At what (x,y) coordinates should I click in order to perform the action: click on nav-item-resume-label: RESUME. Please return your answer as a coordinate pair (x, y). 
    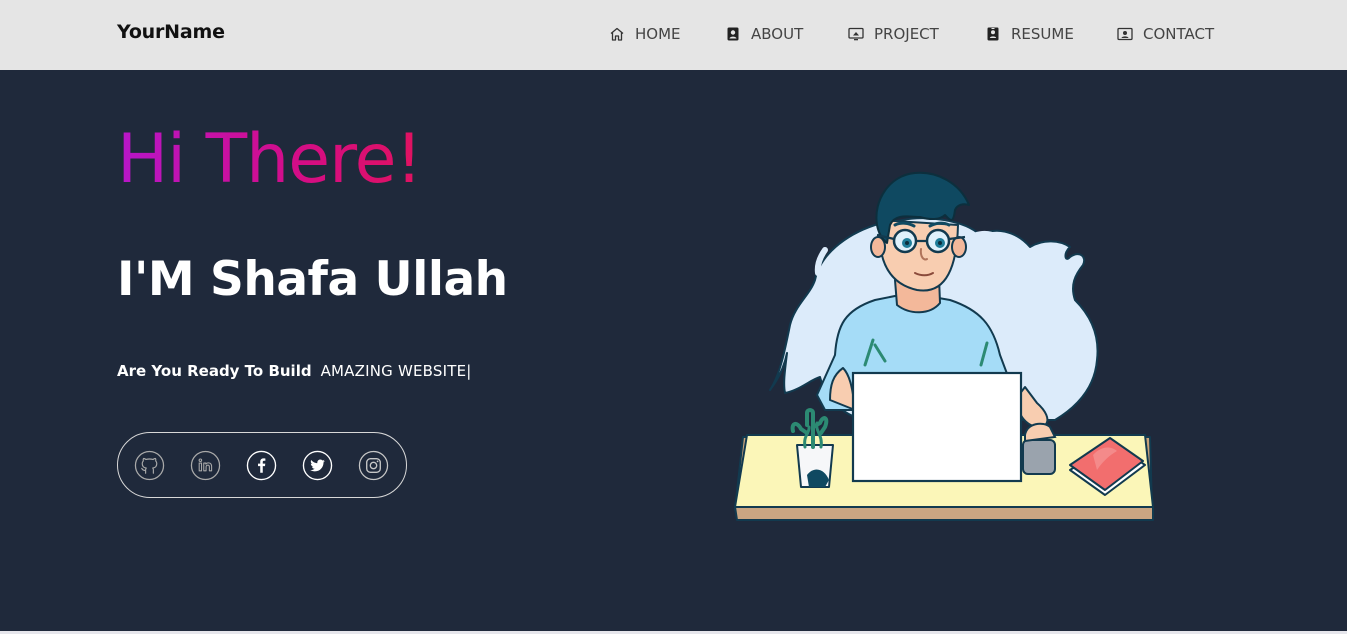
    Looking at the image, I should click on (1042, 34).